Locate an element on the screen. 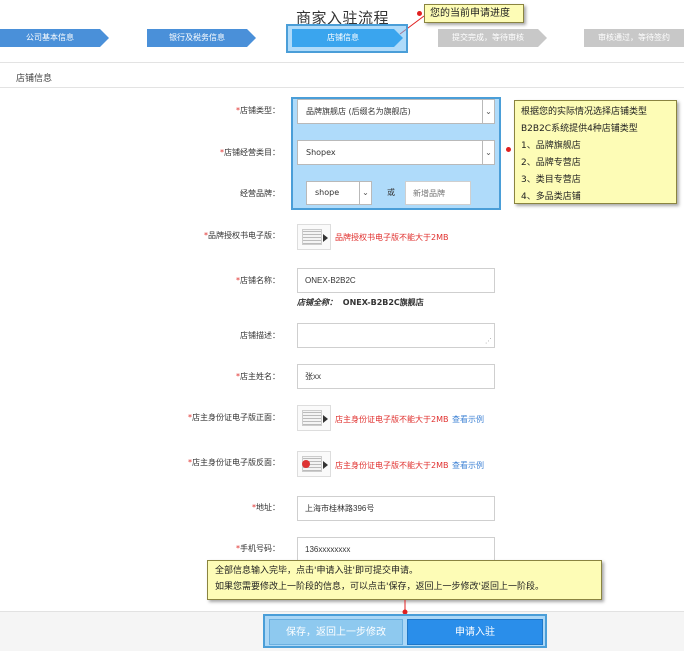 This screenshot has width=684, height=651. document-thumbnail is located at coordinates (312, 237).